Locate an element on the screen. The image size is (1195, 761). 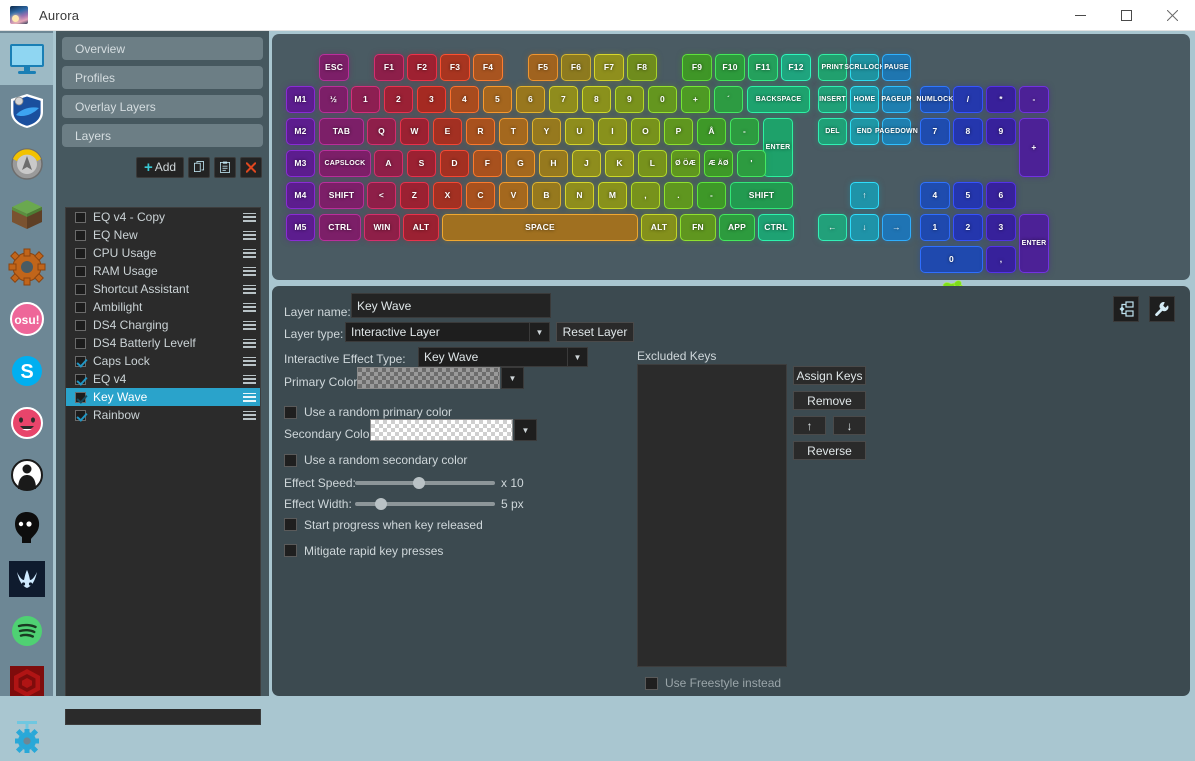
keyboard-key: HOME is located at coordinates (864, 99).